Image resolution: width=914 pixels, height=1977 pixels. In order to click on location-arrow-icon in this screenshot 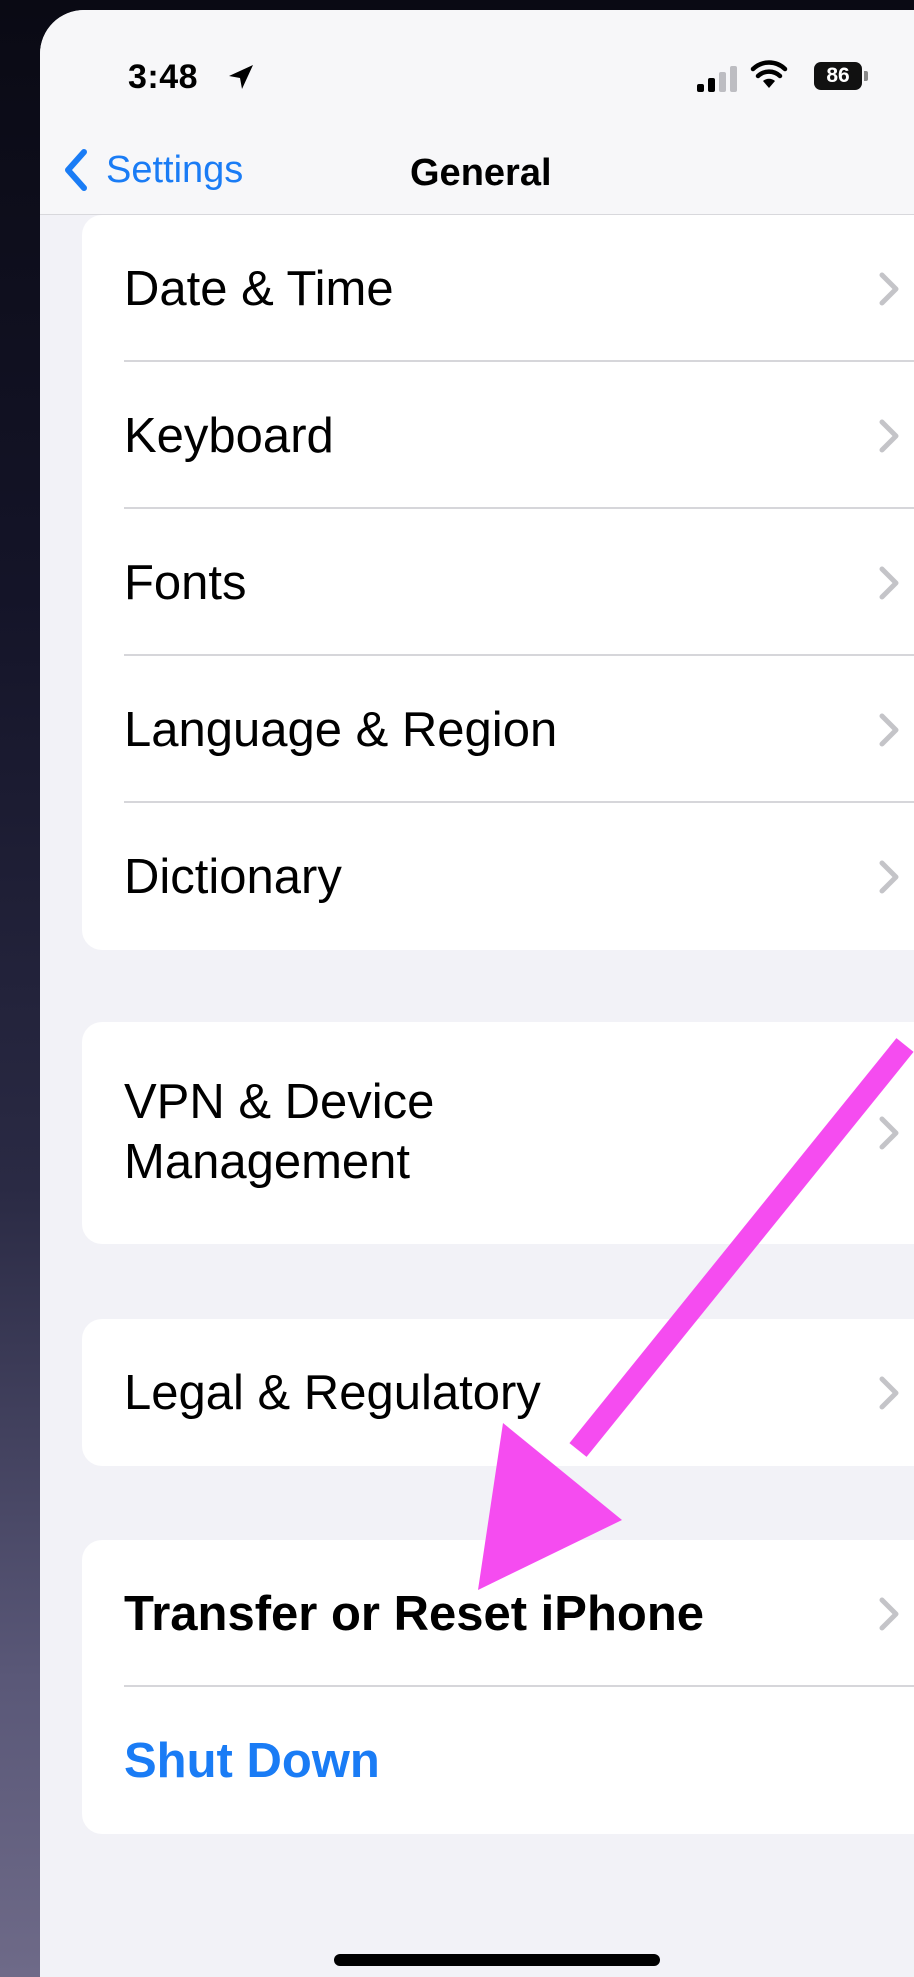, I will do `click(241, 77)`.